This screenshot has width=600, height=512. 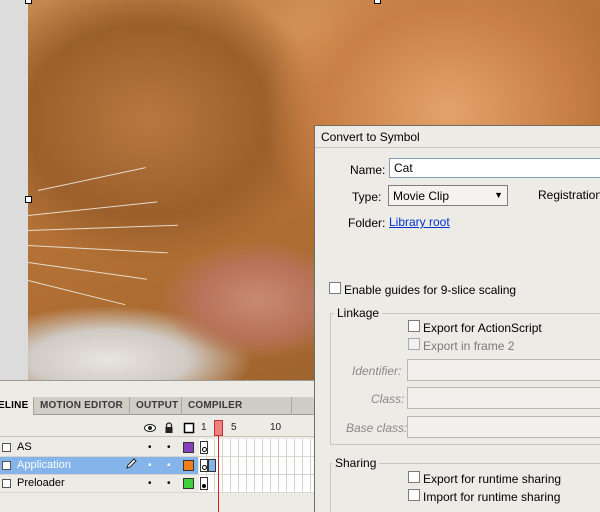 What do you see at coordinates (492, 479) in the screenshot?
I see `export-runtime-label: Export for runtime sharing` at bounding box center [492, 479].